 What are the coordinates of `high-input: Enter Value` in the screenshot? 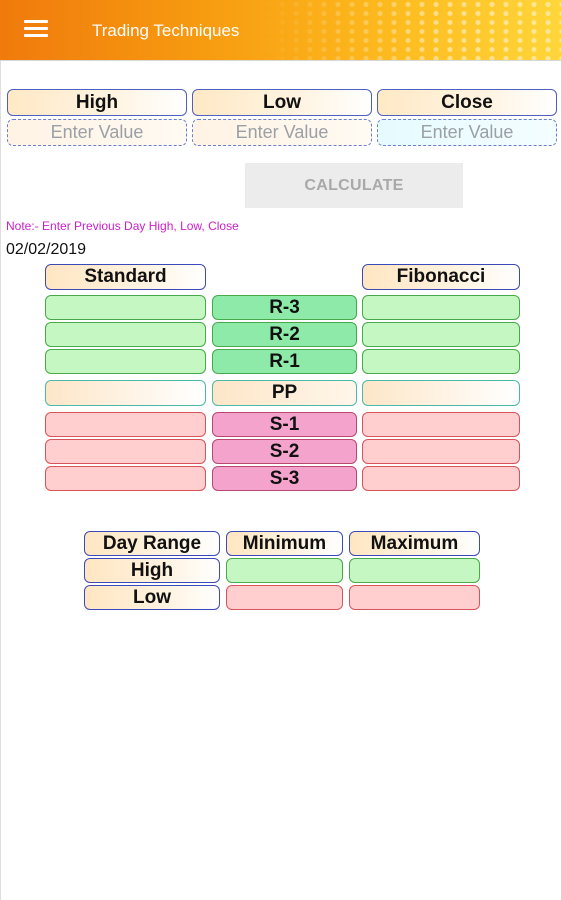 It's located at (97, 132).